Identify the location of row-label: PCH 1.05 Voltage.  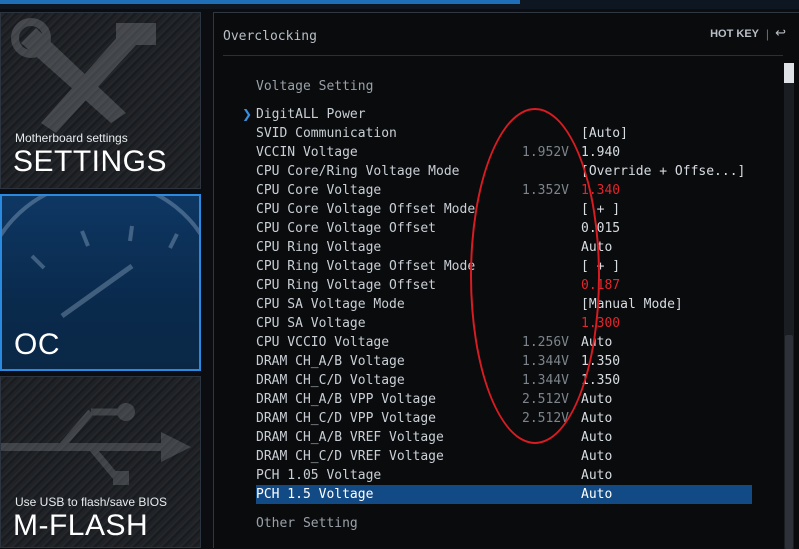
(319, 475).